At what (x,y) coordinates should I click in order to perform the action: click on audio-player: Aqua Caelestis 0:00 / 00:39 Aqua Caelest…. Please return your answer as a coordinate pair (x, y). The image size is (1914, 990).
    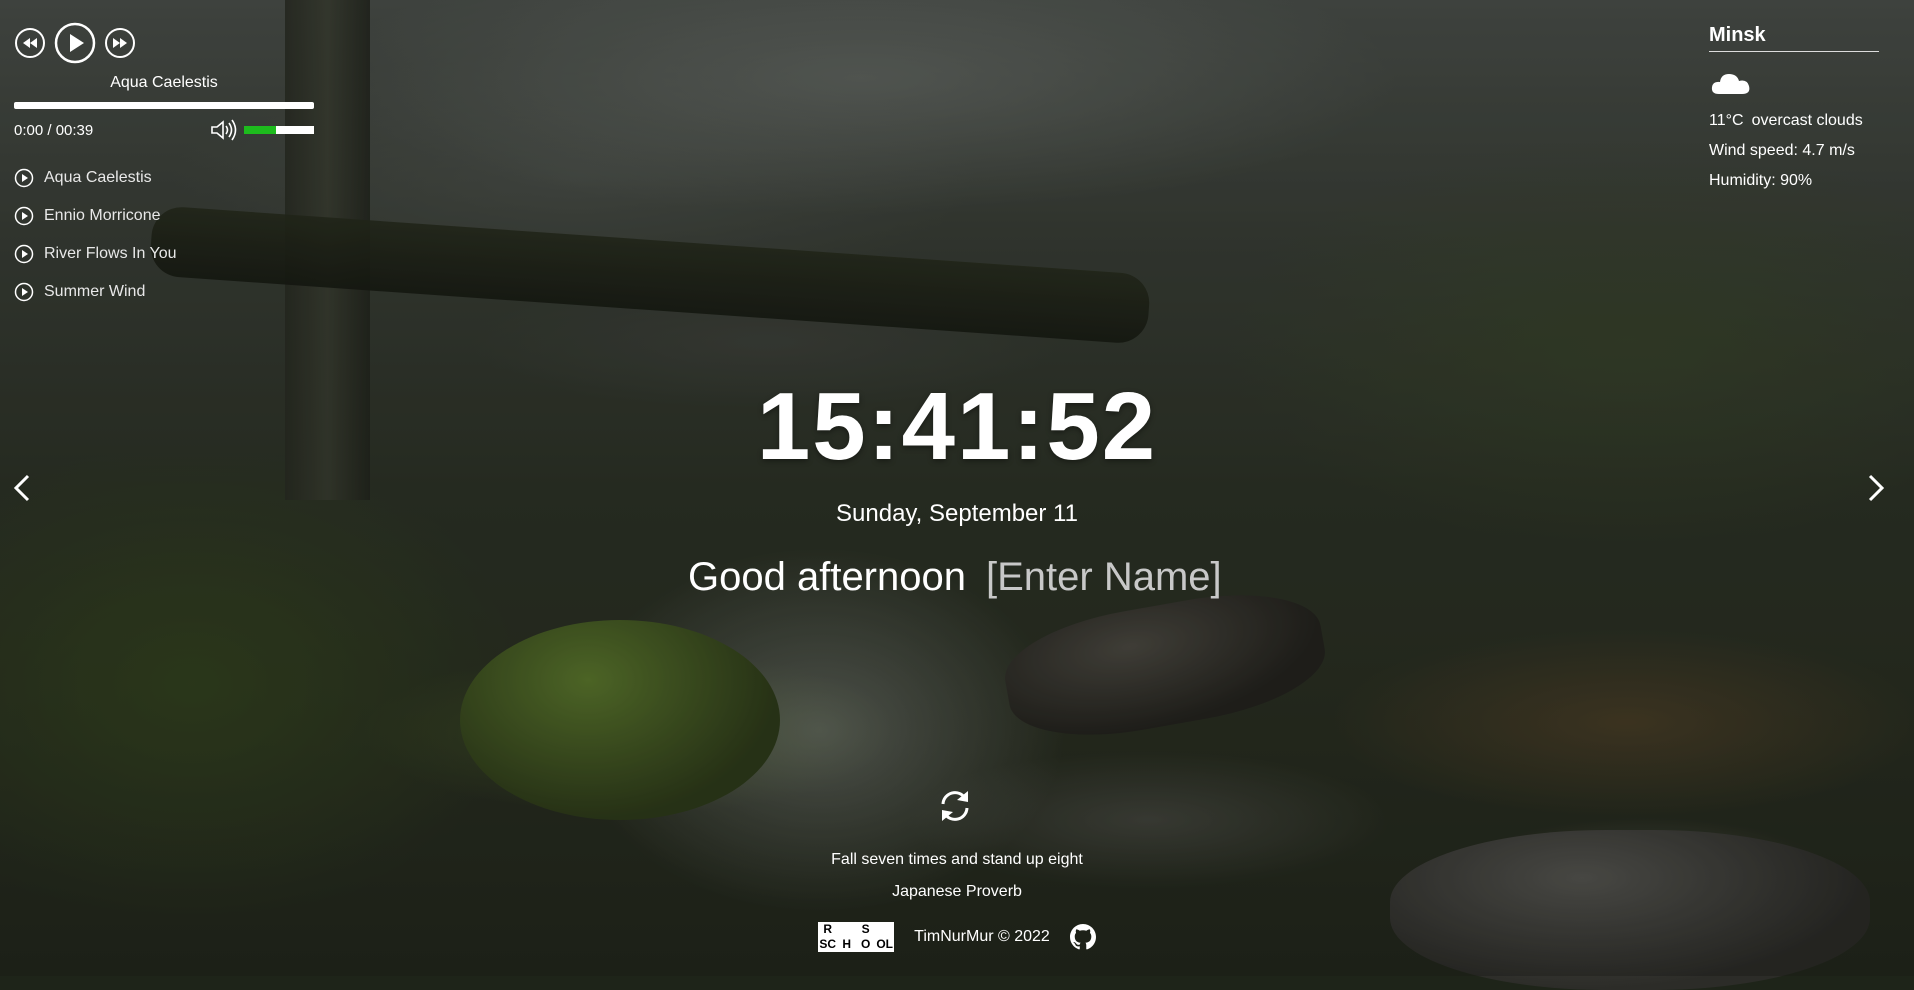
    Looking at the image, I should click on (164, 166).